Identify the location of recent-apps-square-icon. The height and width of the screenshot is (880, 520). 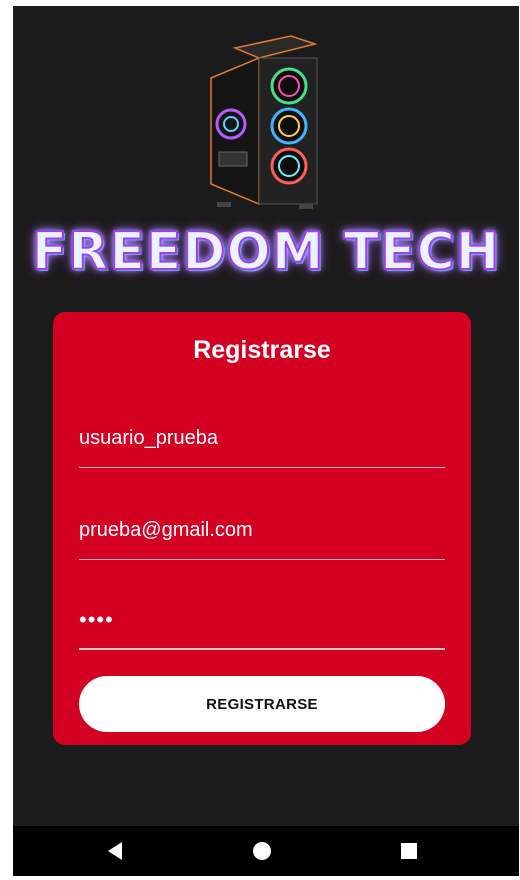
(409, 851).